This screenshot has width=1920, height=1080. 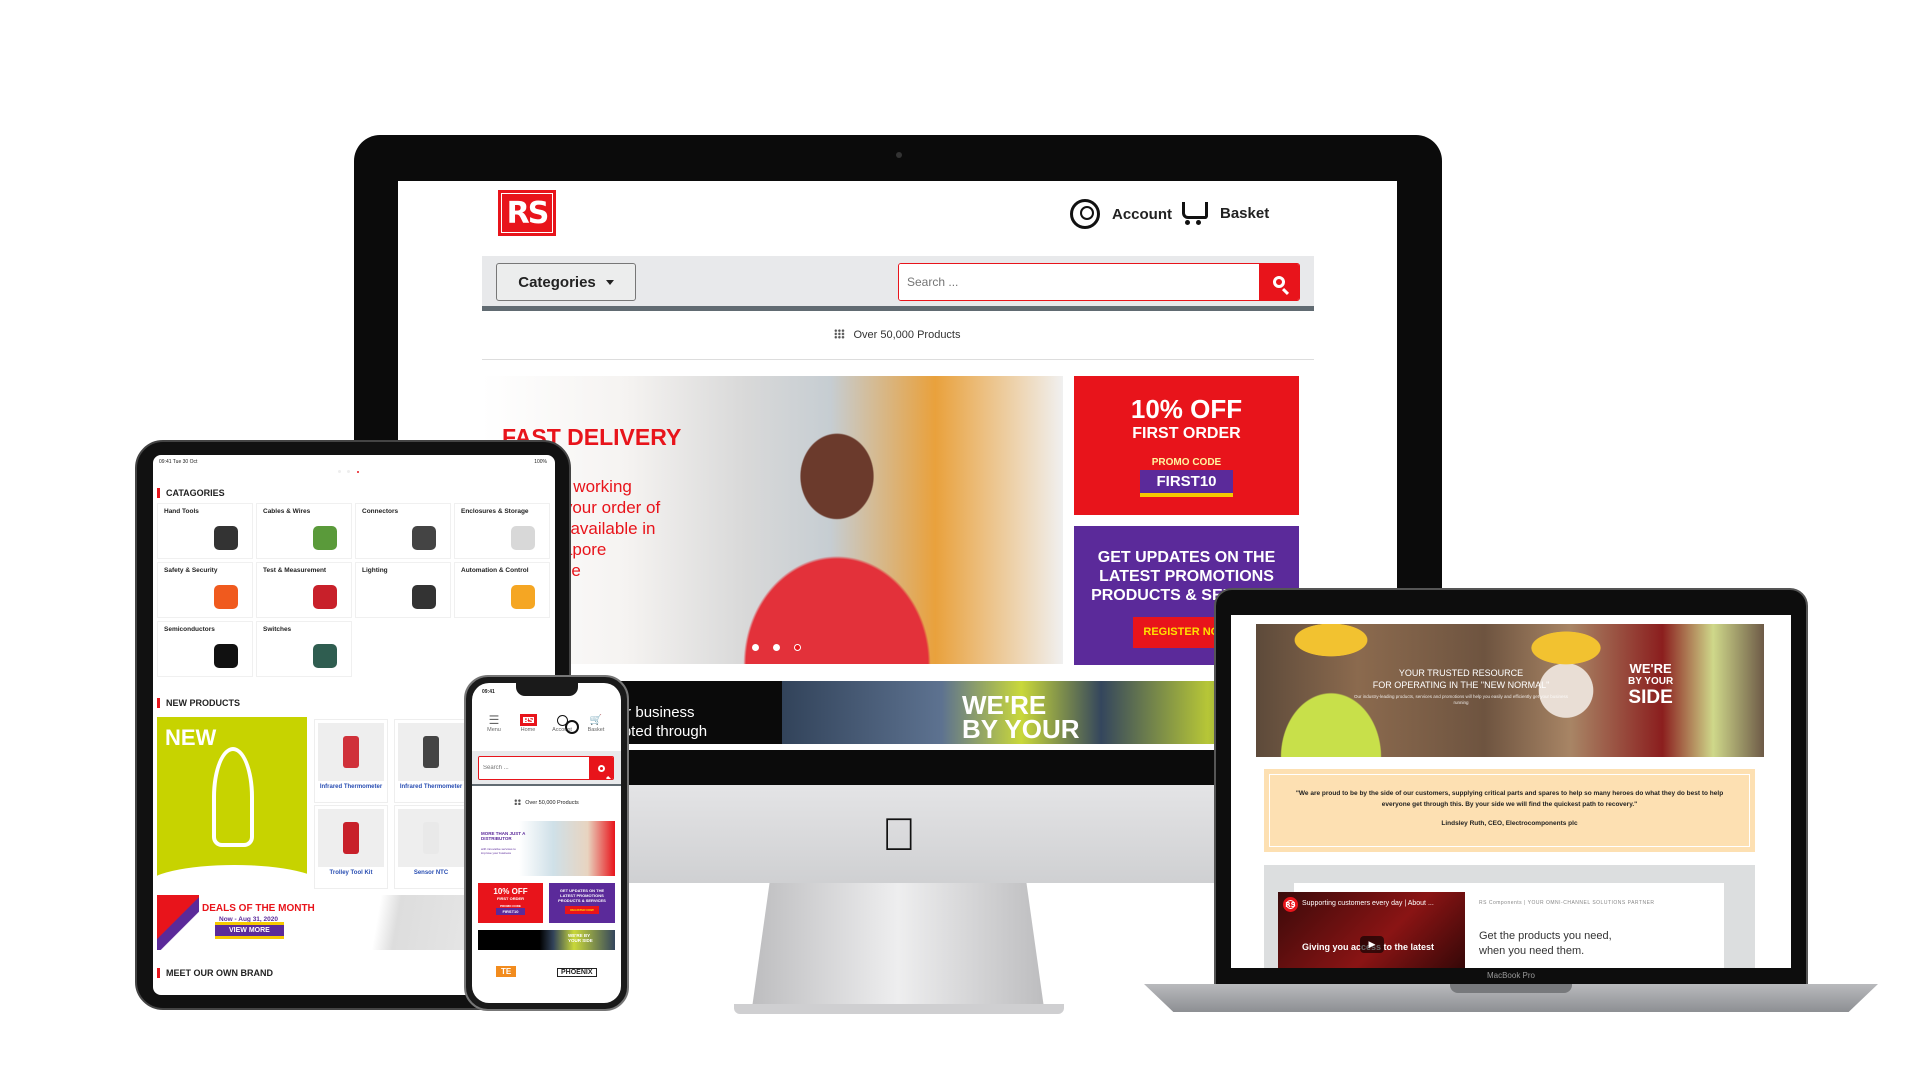 What do you see at coordinates (1372, 944) in the screenshot?
I see `play-icon: ▶` at bounding box center [1372, 944].